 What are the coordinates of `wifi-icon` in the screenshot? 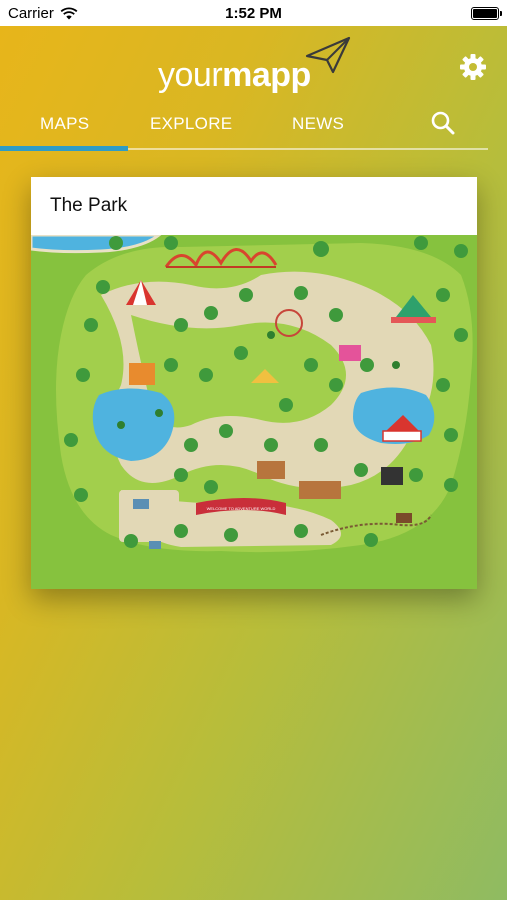 It's located at (69, 13).